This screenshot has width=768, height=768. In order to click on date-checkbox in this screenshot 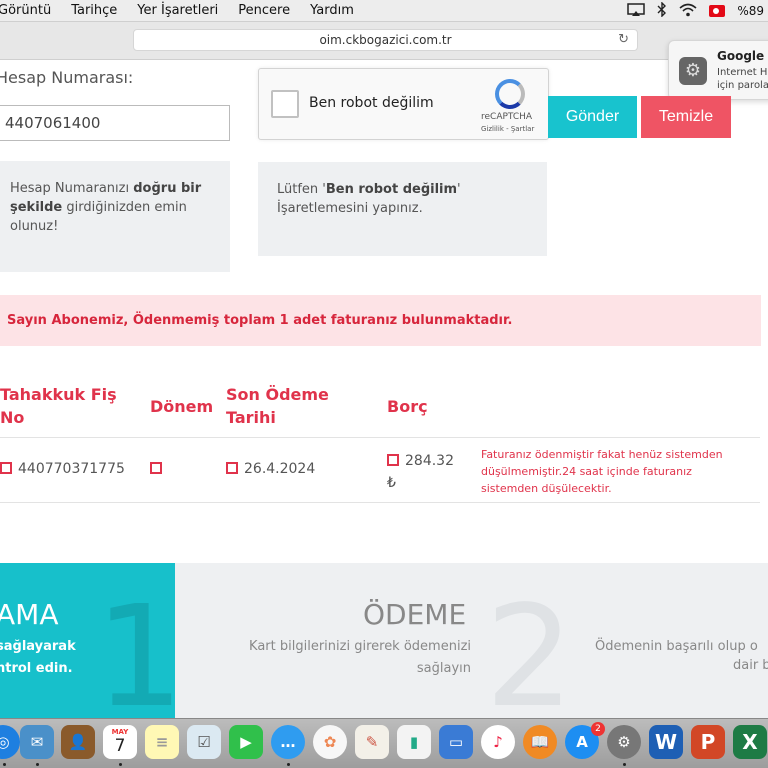, I will do `click(232, 468)`.